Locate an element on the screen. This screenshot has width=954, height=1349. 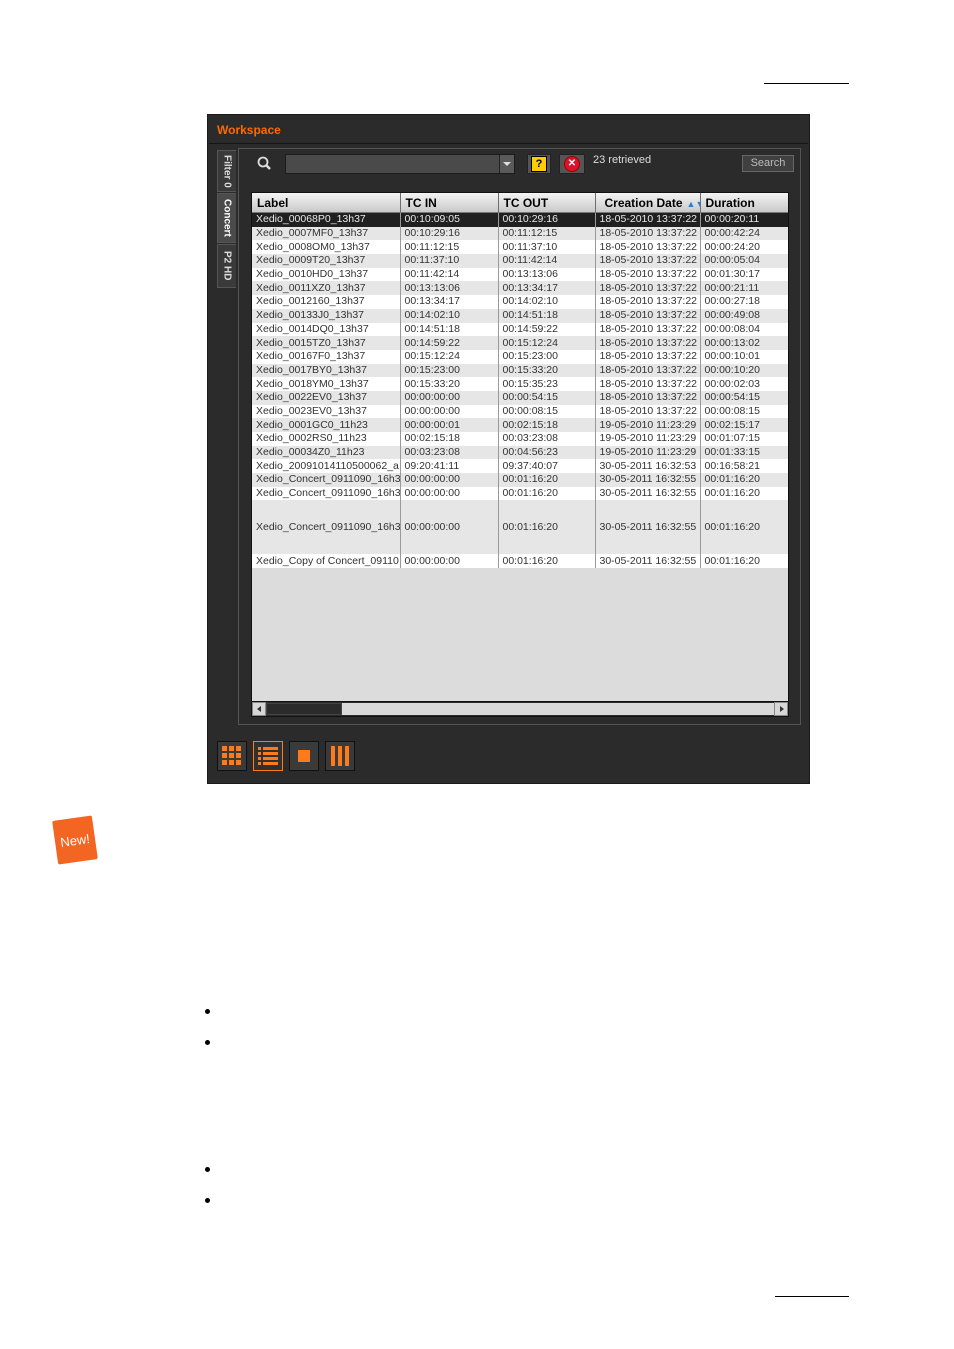
single-view-button is located at coordinates (304, 756).